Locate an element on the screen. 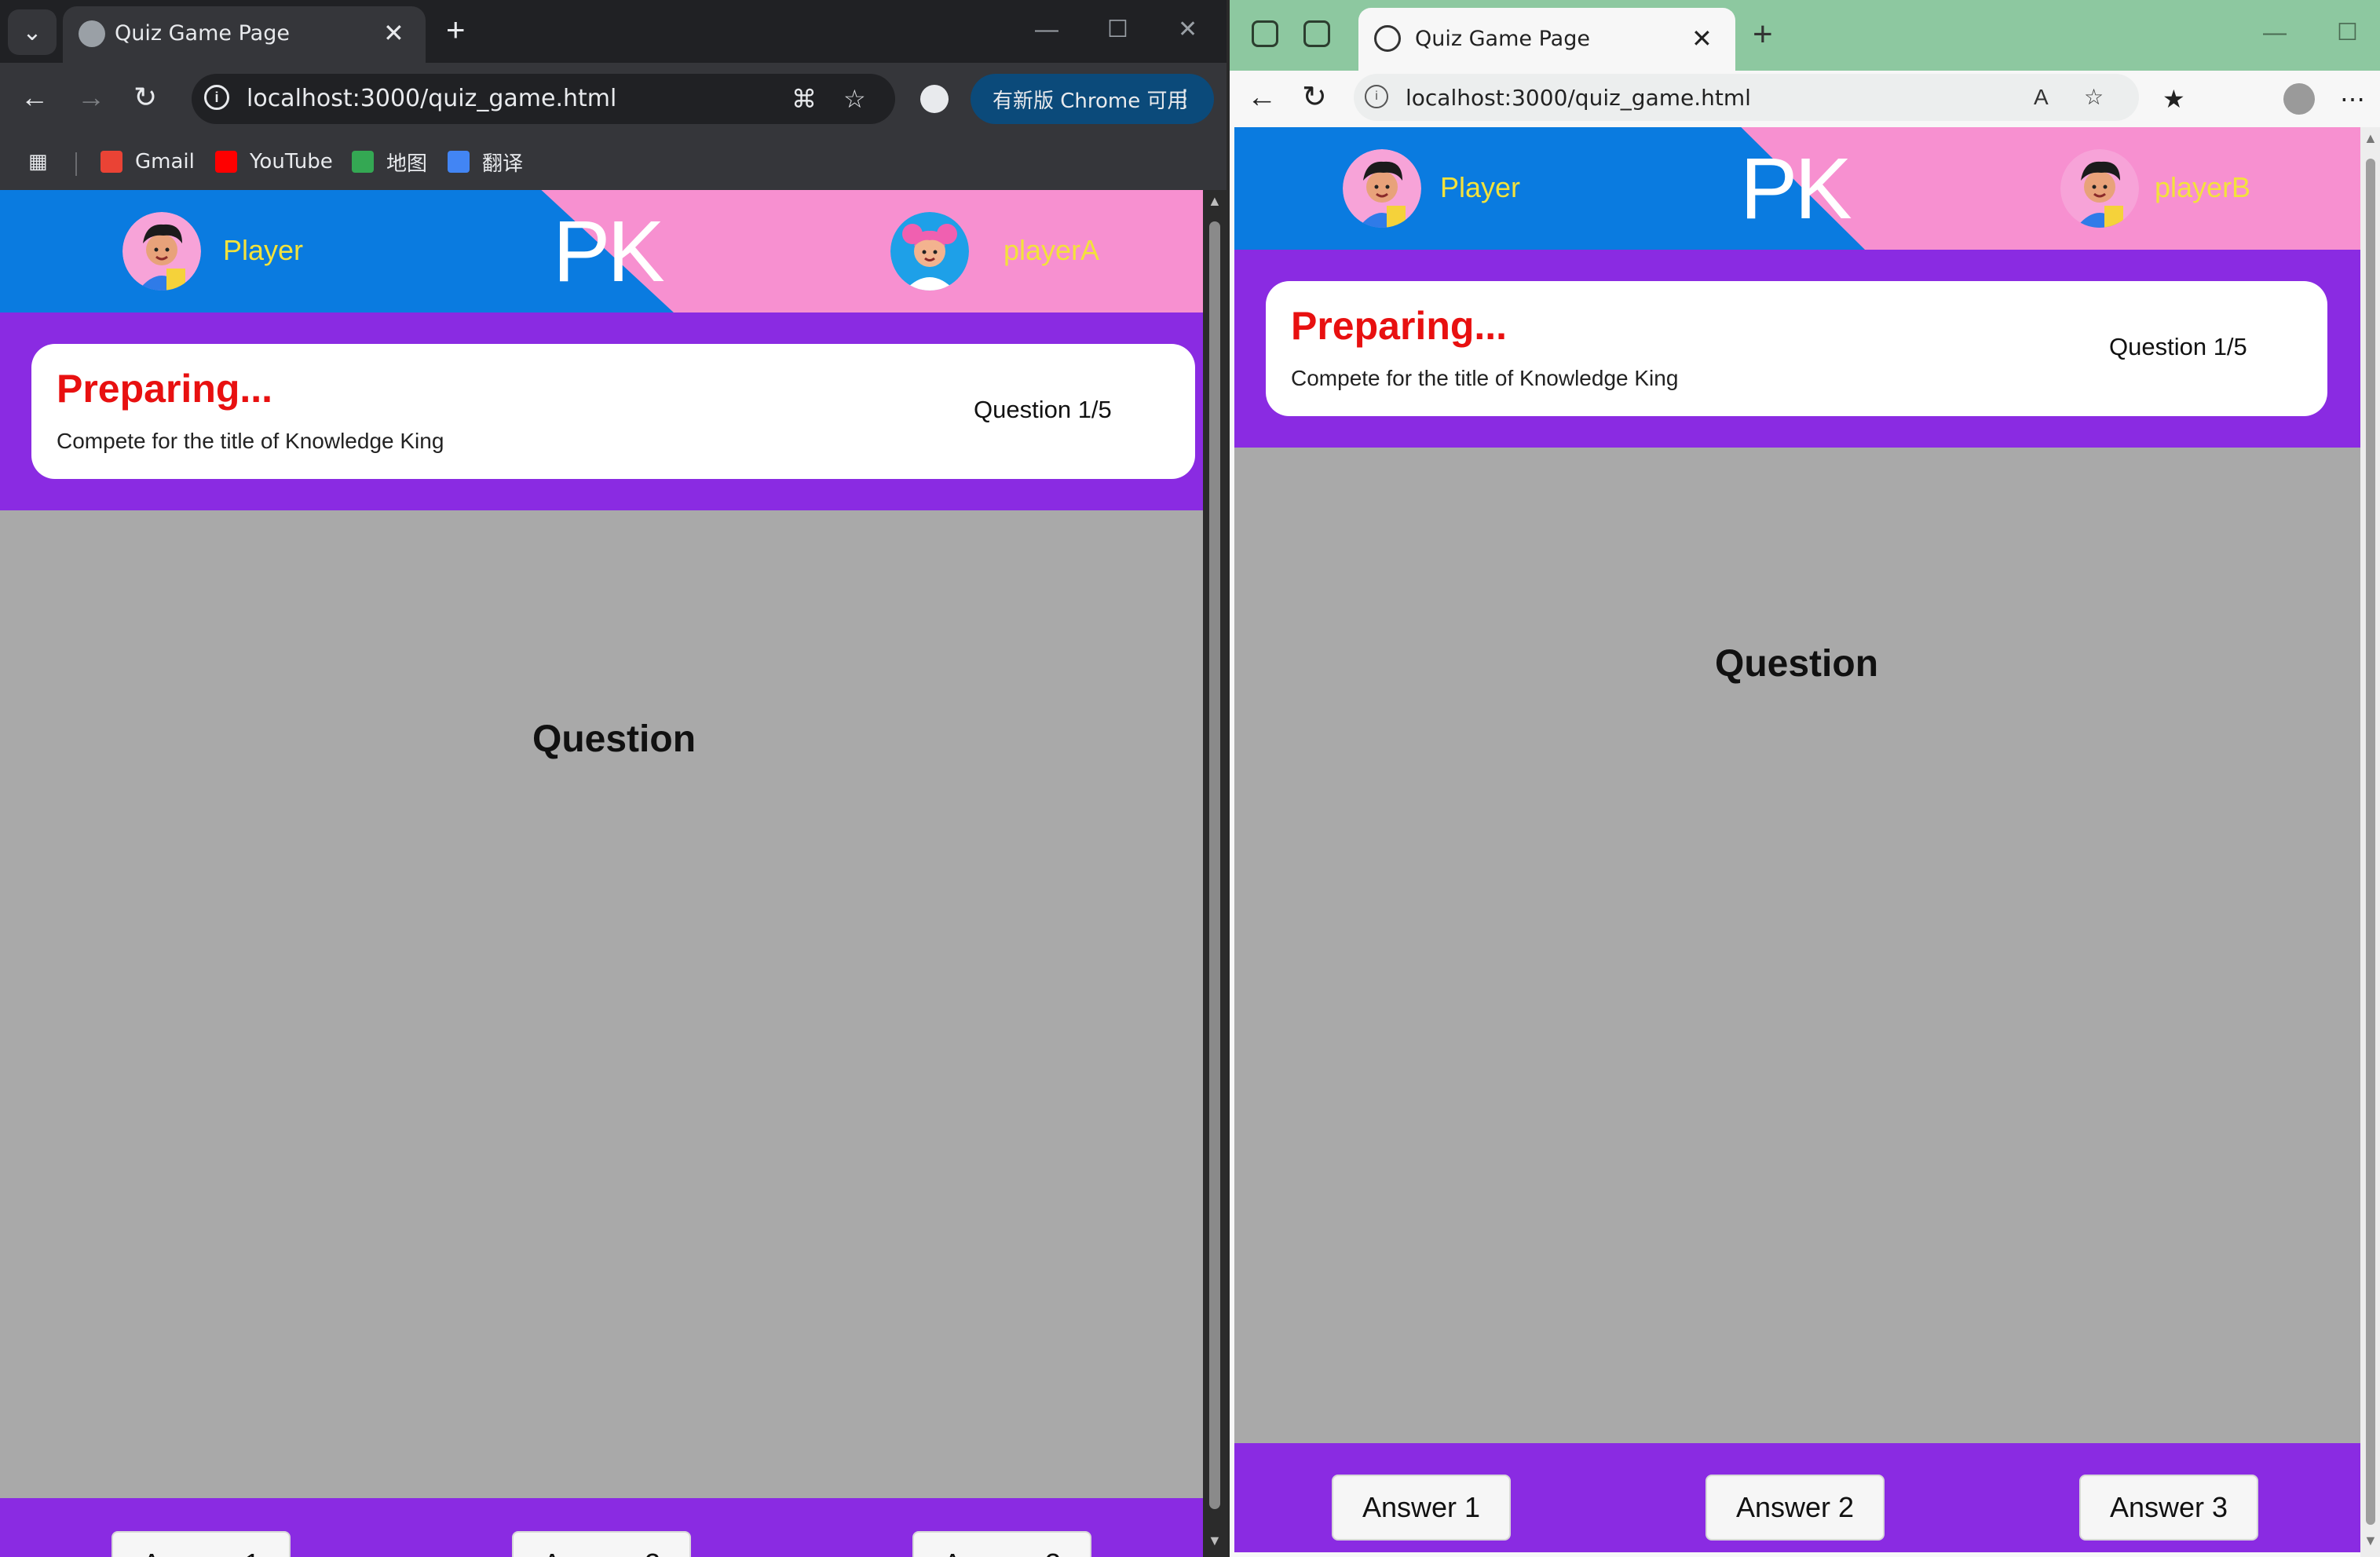  bookmark-label: Gmail is located at coordinates (165, 162).